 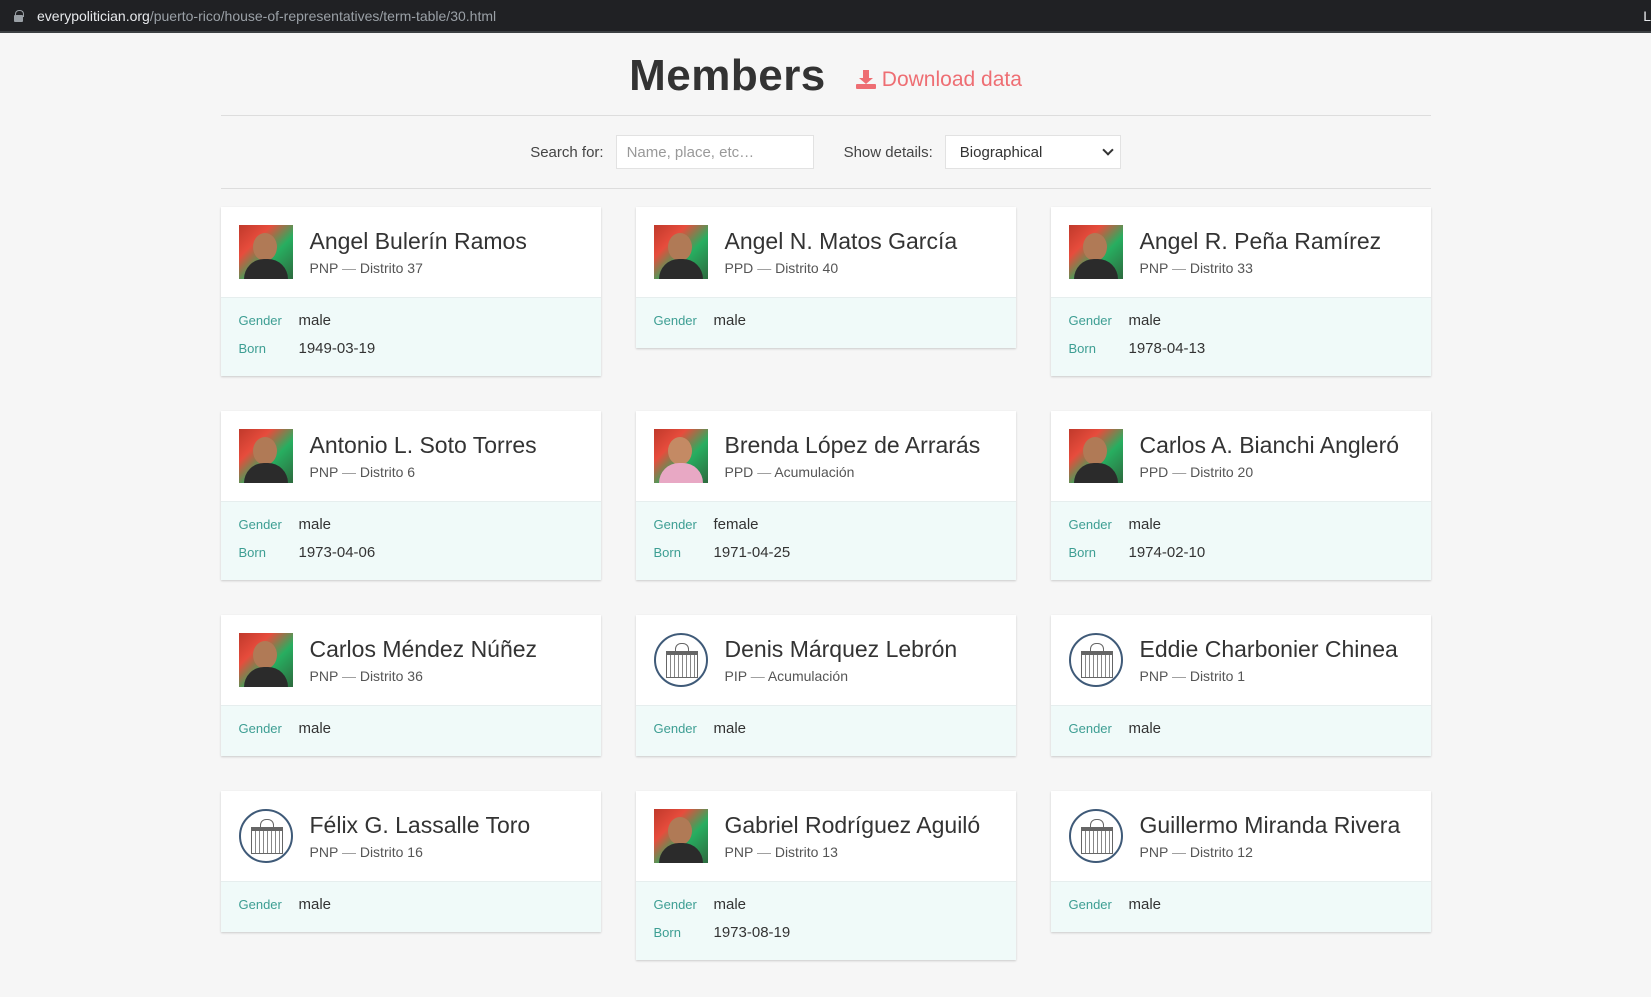 I want to click on born-row: Born 1971-04-25, so click(x=826, y=558).